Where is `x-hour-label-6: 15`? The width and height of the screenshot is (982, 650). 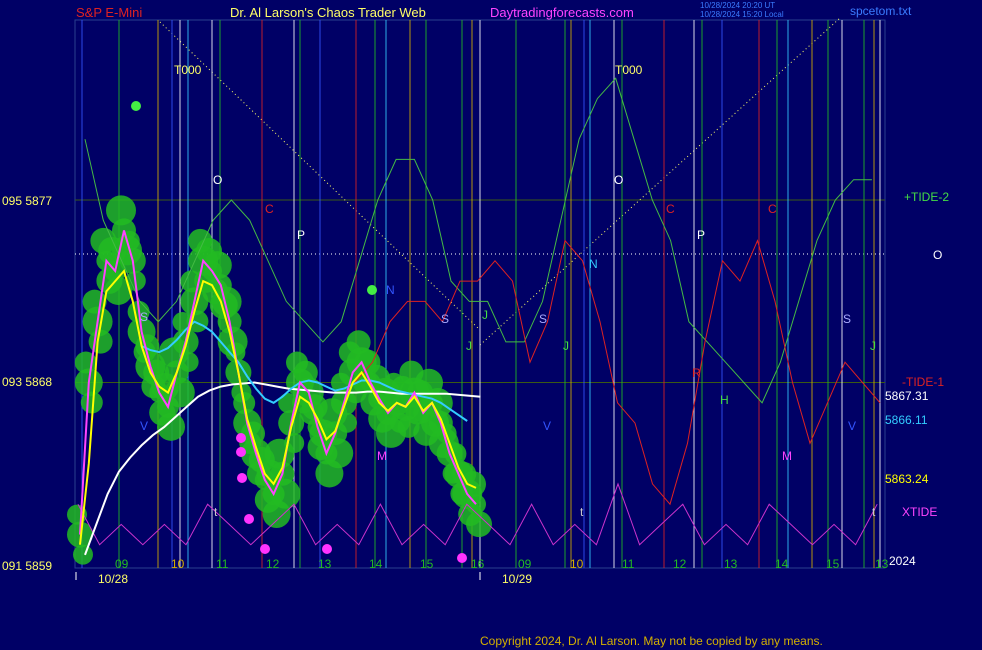 x-hour-label-6: 15 is located at coordinates (427, 564).